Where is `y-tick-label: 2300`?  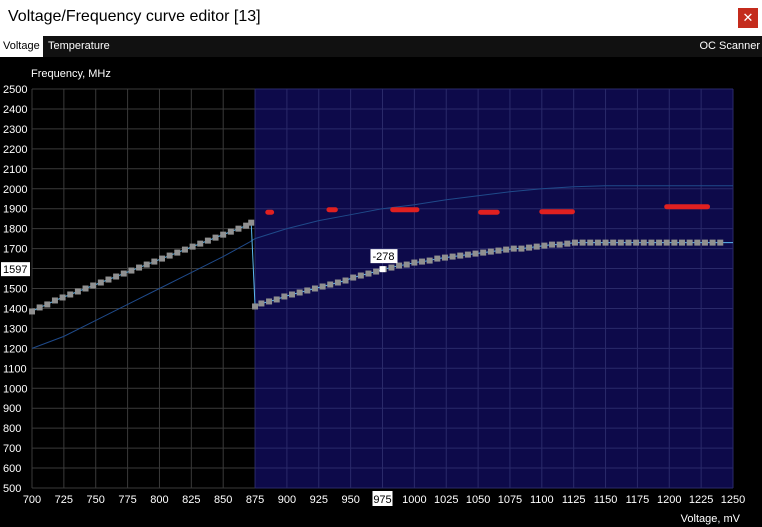 y-tick-label: 2300 is located at coordinates (15, 130).